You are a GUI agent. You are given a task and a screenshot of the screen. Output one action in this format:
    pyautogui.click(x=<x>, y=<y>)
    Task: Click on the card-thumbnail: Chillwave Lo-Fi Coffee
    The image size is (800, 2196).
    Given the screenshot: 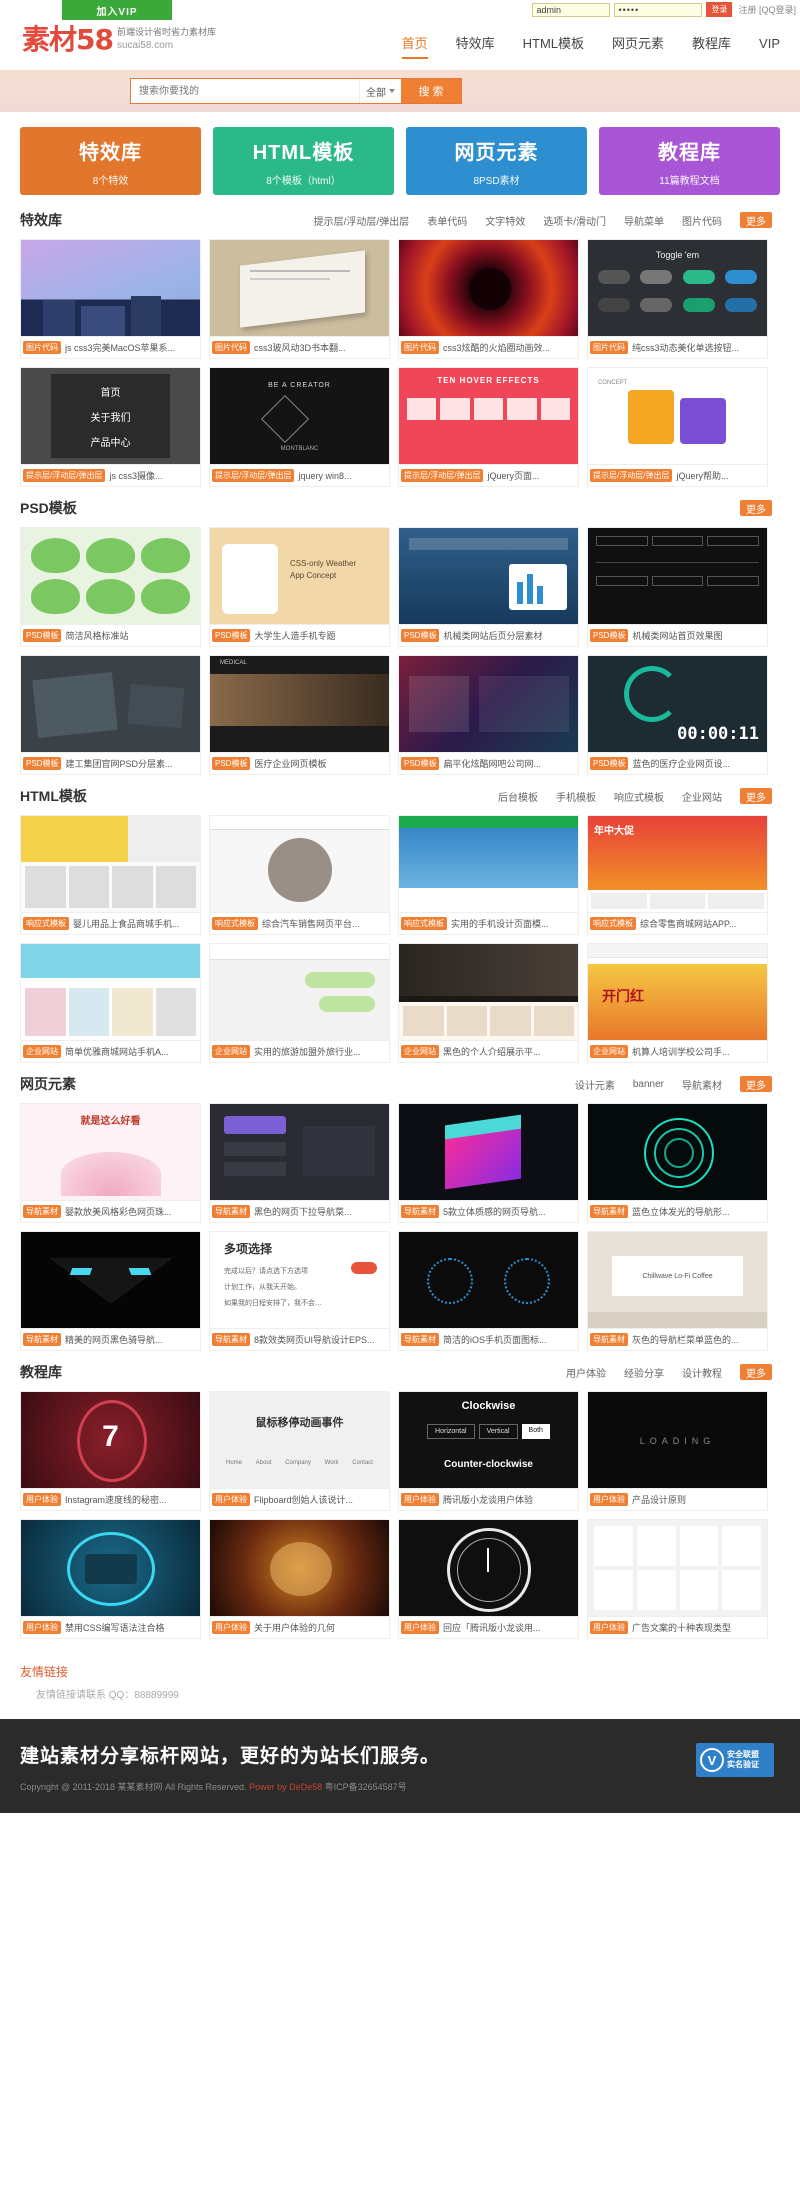 What is the action you would take?
    pyautogui.click(x=677, y=1280)
    